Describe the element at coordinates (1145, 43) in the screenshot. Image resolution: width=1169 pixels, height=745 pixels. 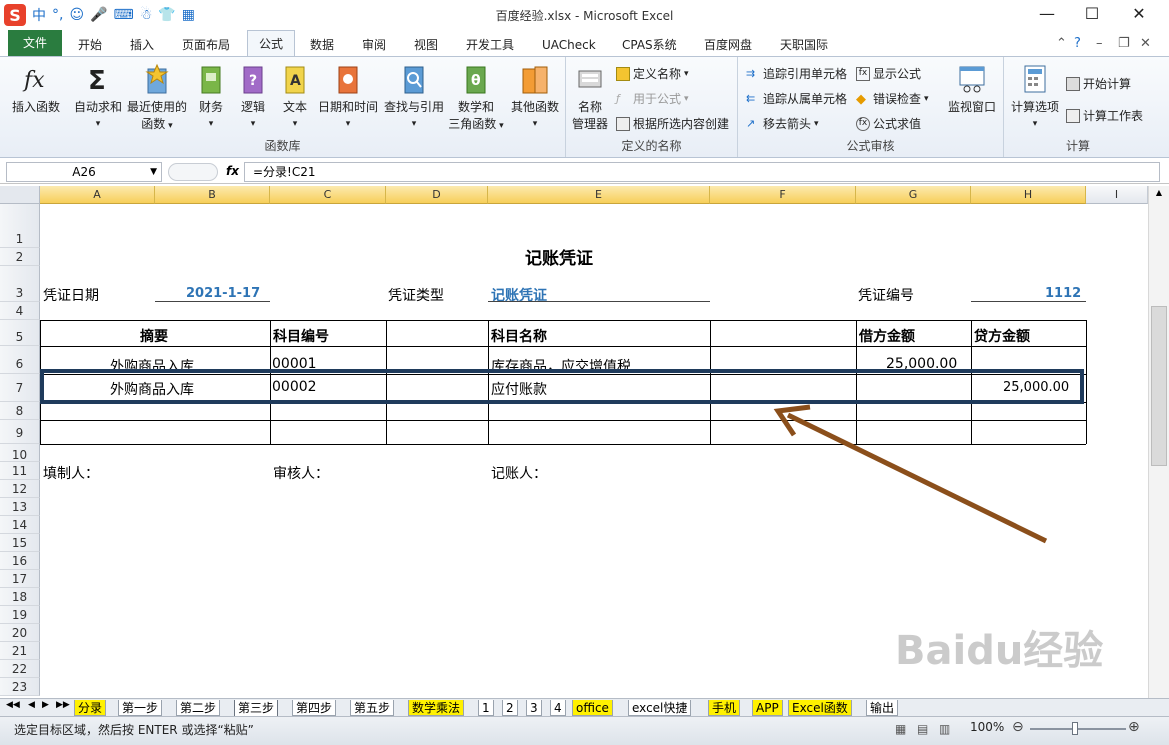
I see `window-close-icon: ✕` at that location.